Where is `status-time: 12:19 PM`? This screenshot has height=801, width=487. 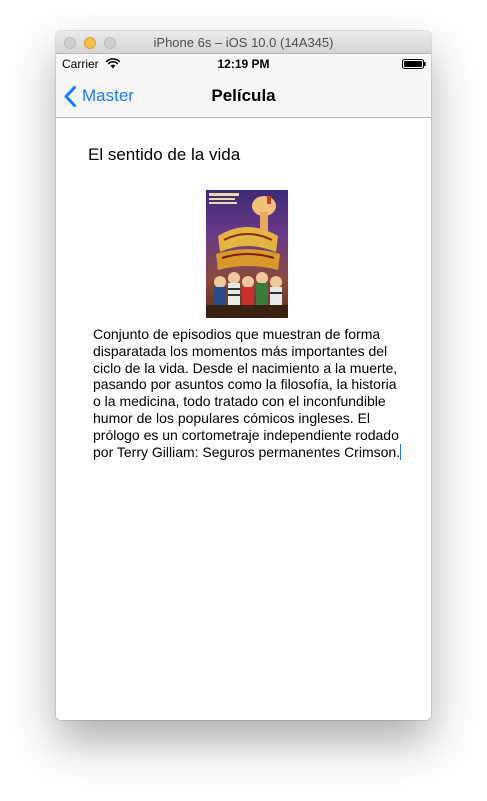
status-time: 12:19 PM is located at coordinates (243, 64).